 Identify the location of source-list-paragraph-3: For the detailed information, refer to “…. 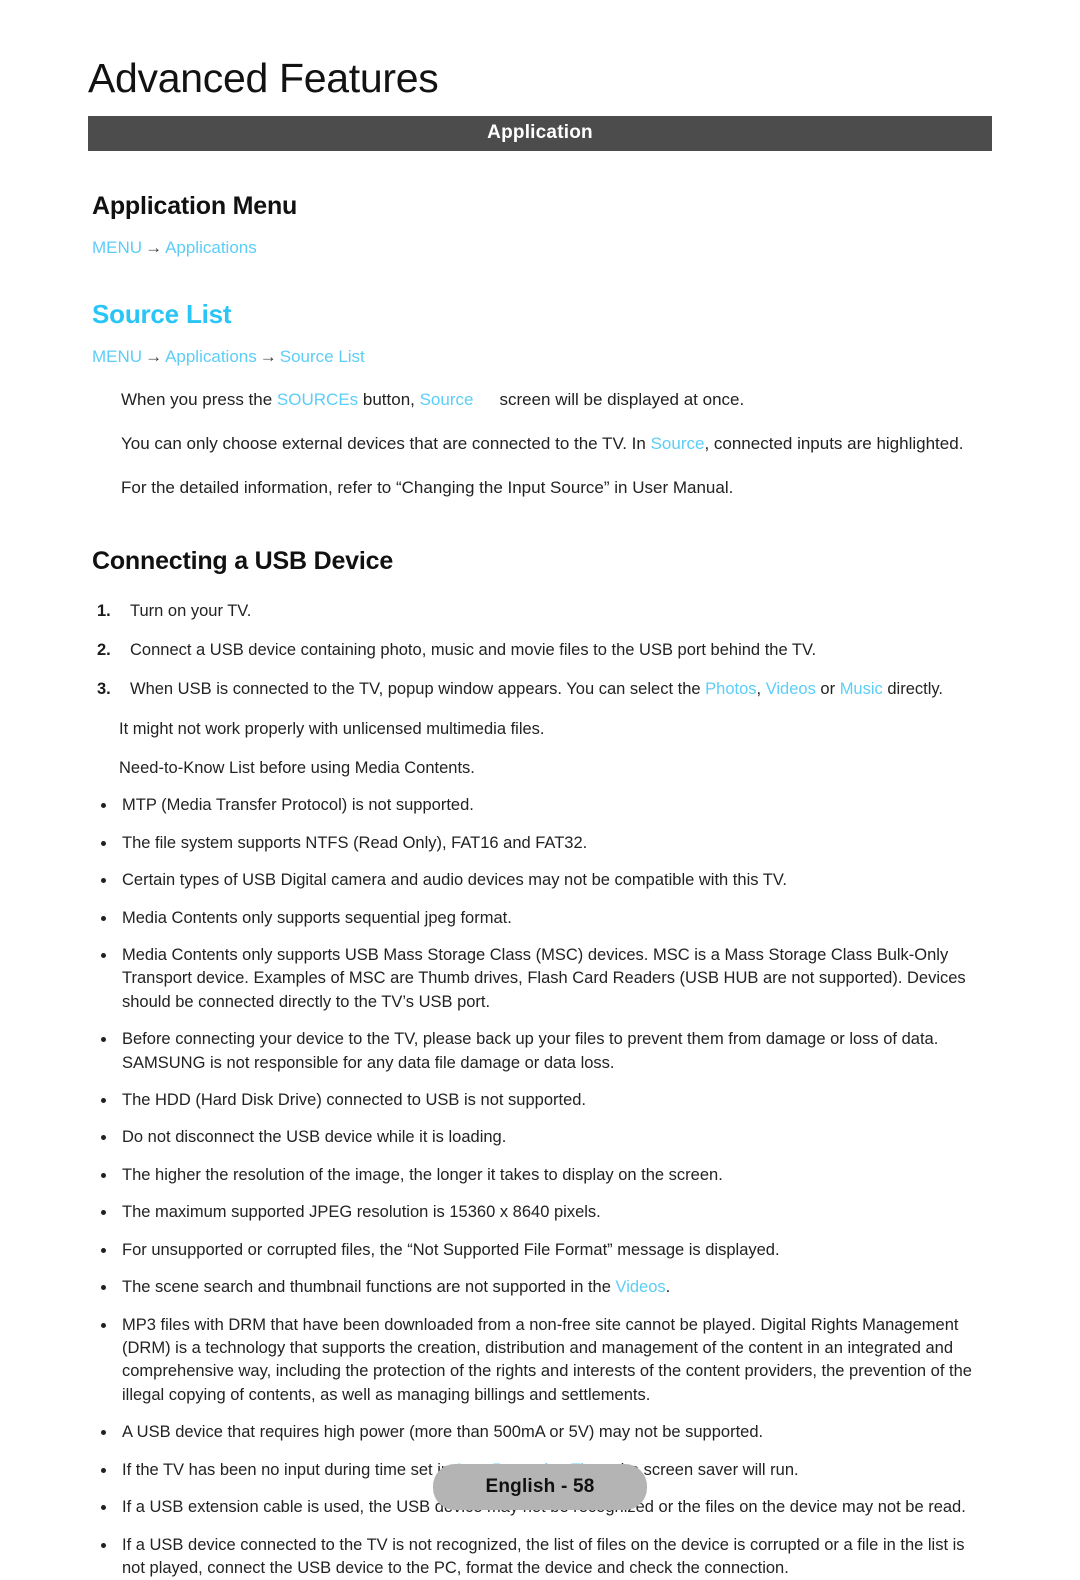
(427, 487).